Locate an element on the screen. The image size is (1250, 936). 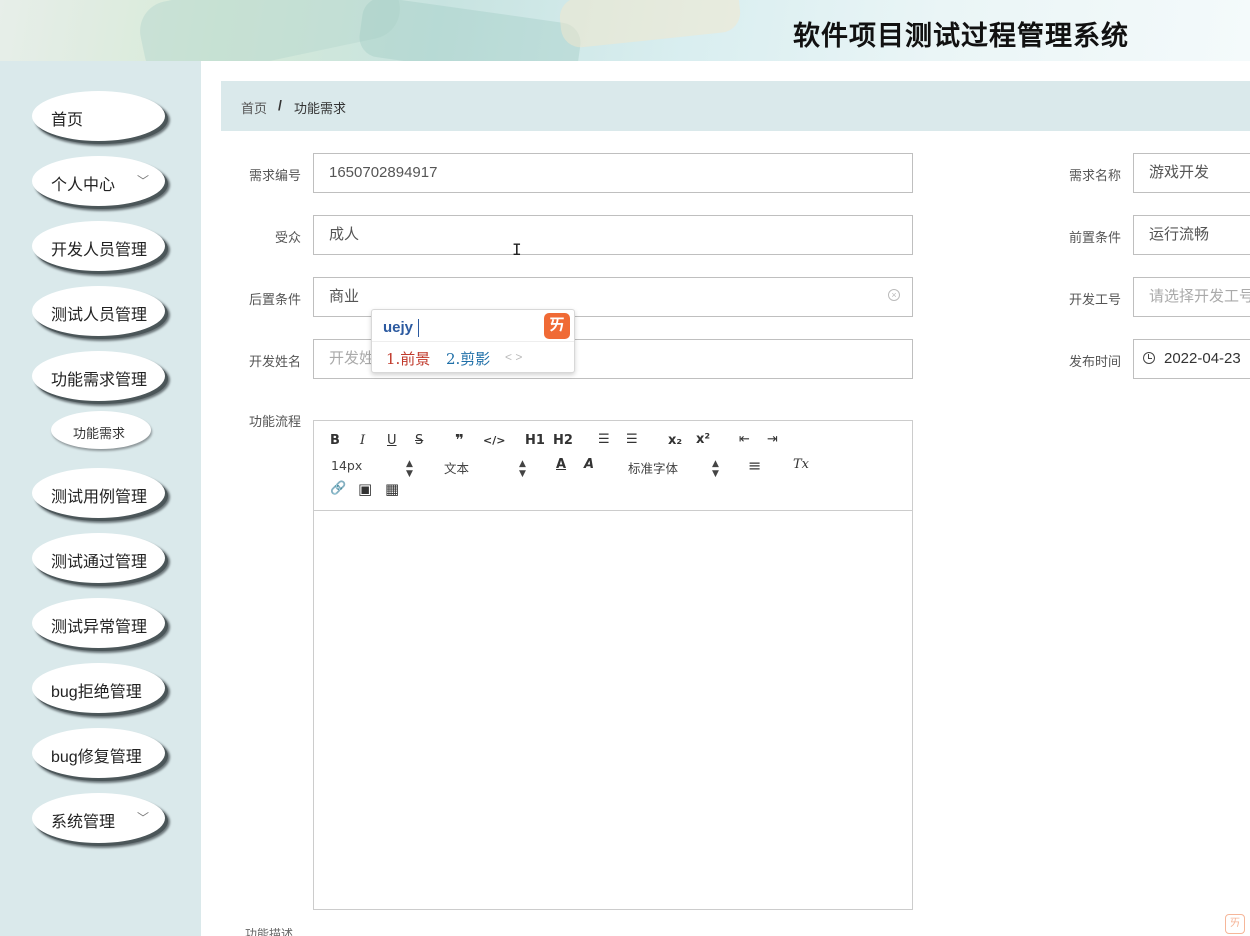
breadcrumb-home-link: 首页 is located at coordinates (254, 107).